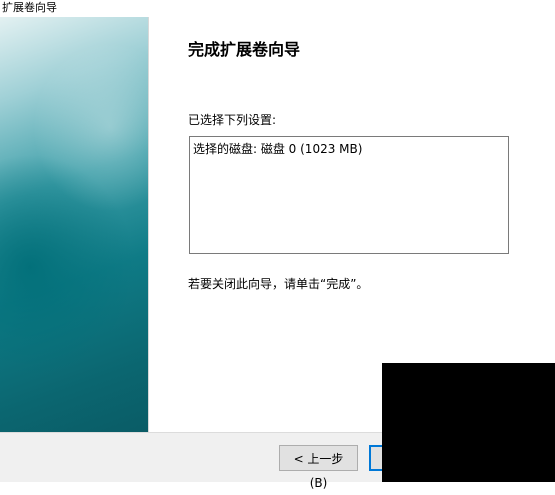 Image resolution: width=555 pixels, height=495 pixels. I want to click on close-hint-text: 若要关闭此向导，请单击“完成”。, so click(278, 284).